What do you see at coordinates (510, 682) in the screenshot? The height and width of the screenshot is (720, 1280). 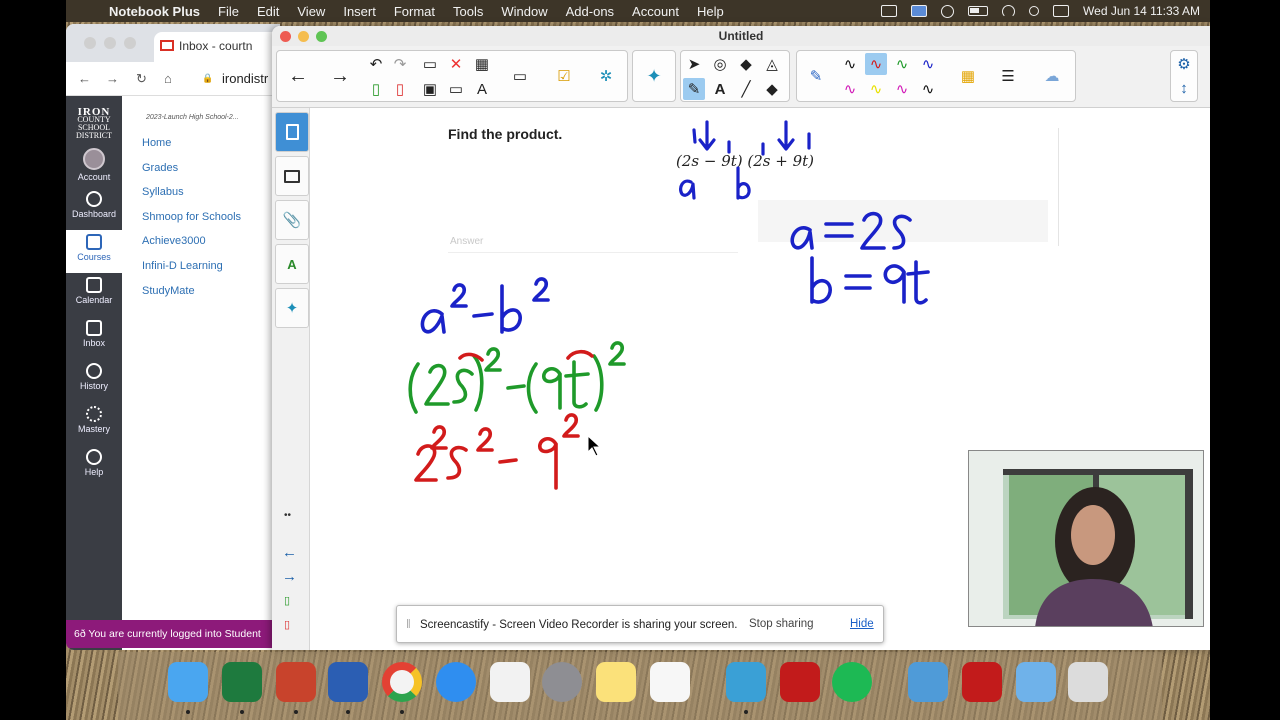 I see `launchpad-icon` at bounding box center [510, 682].